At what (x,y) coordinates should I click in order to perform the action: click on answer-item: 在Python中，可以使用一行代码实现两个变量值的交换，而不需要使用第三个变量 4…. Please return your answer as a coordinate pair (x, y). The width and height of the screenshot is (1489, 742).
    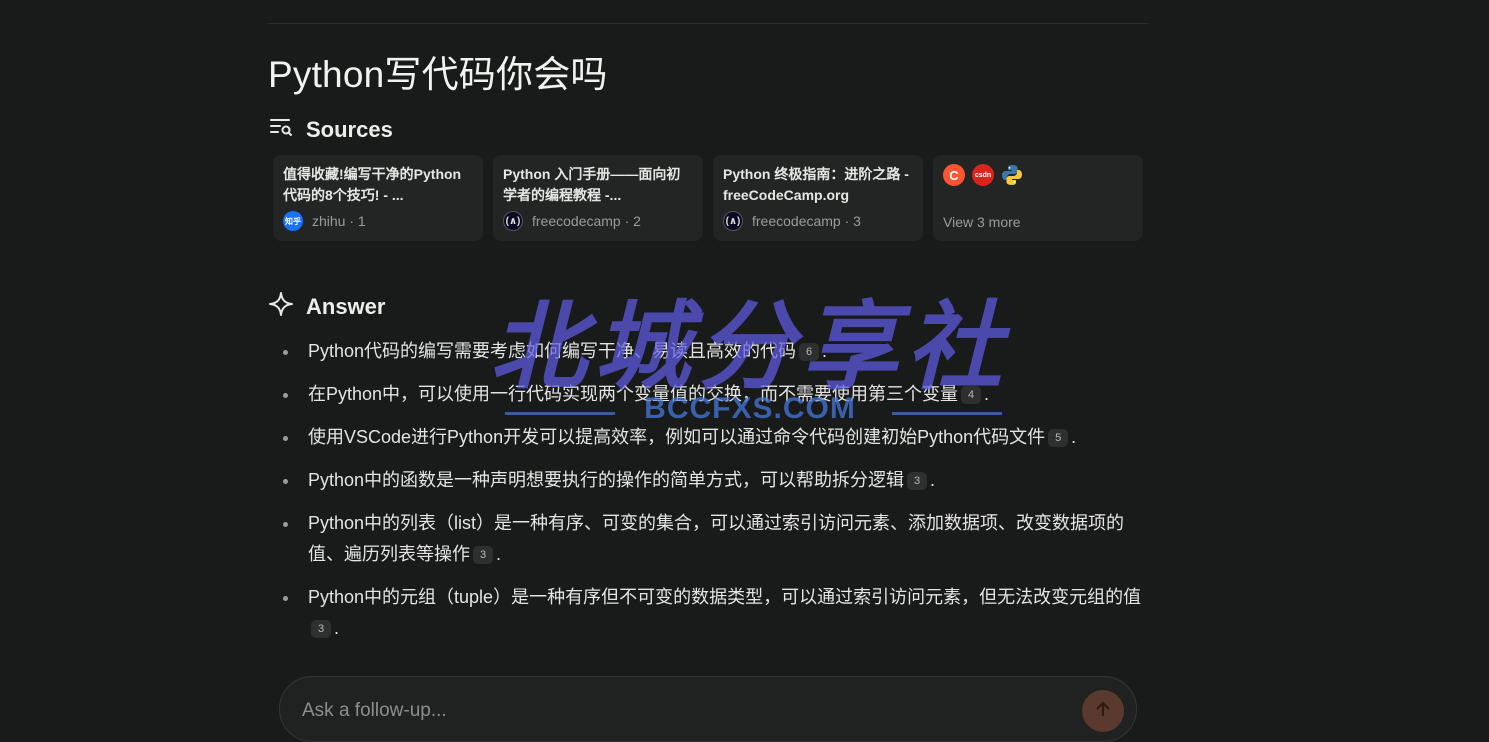
    Looking at the image, I should click on (713, 394).